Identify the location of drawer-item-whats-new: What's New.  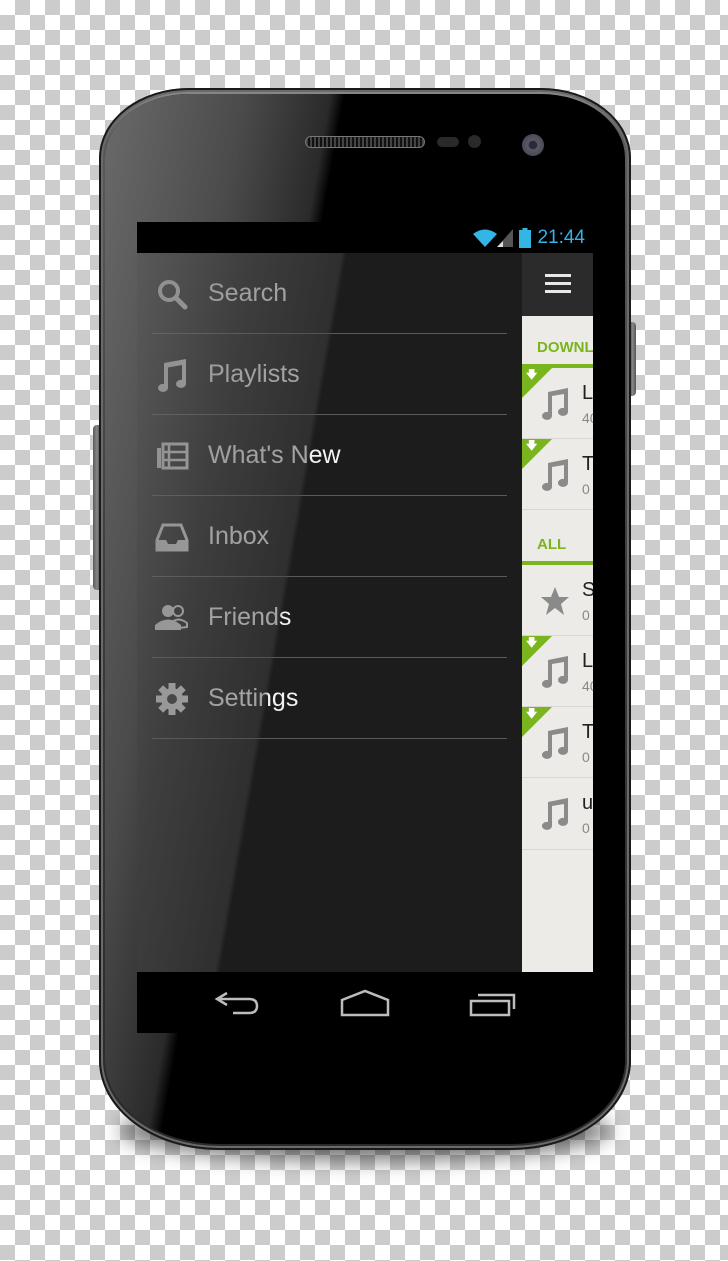
(329, 455).